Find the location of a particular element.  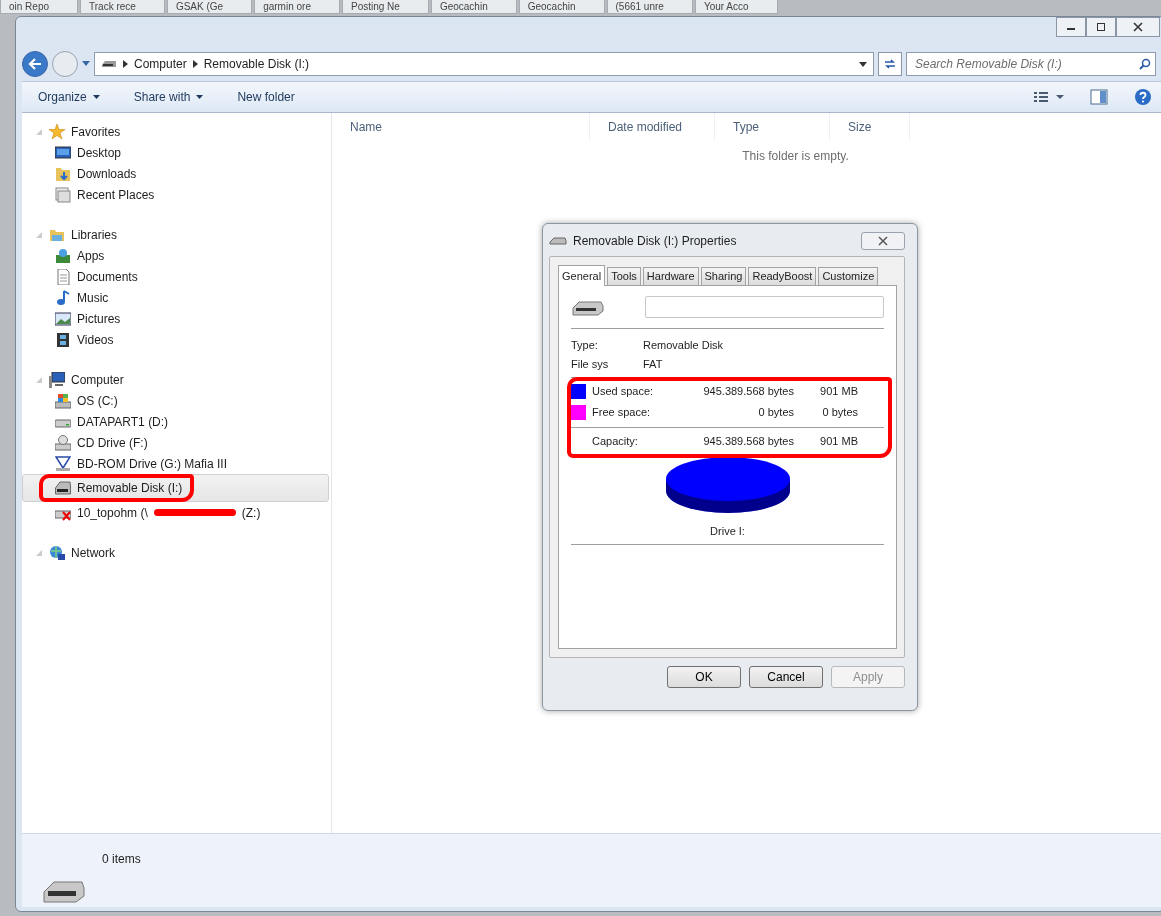

close-button is located at coordinates (883, 241).